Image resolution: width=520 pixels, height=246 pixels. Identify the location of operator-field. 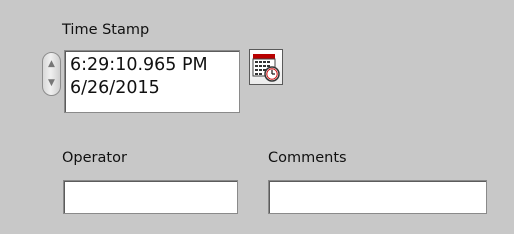
(150, 197).